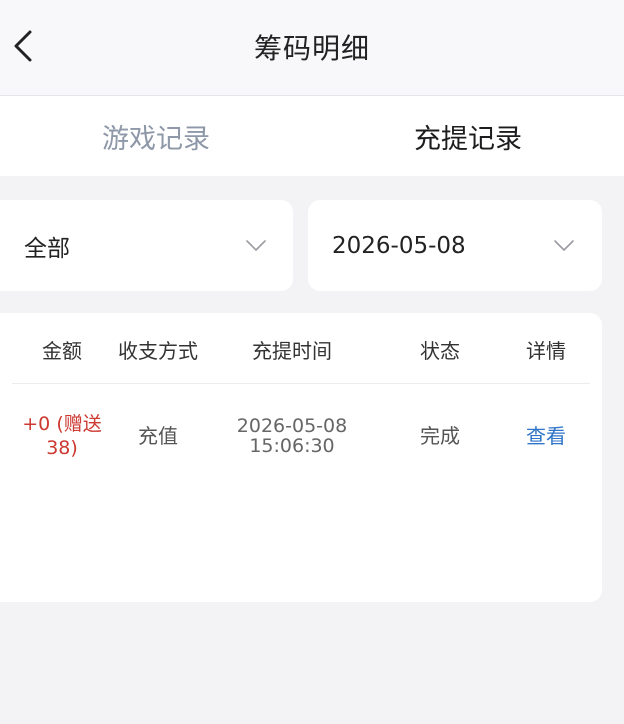  I want to click on top-navigation-bar: 筹码明细, so click(312, 48).